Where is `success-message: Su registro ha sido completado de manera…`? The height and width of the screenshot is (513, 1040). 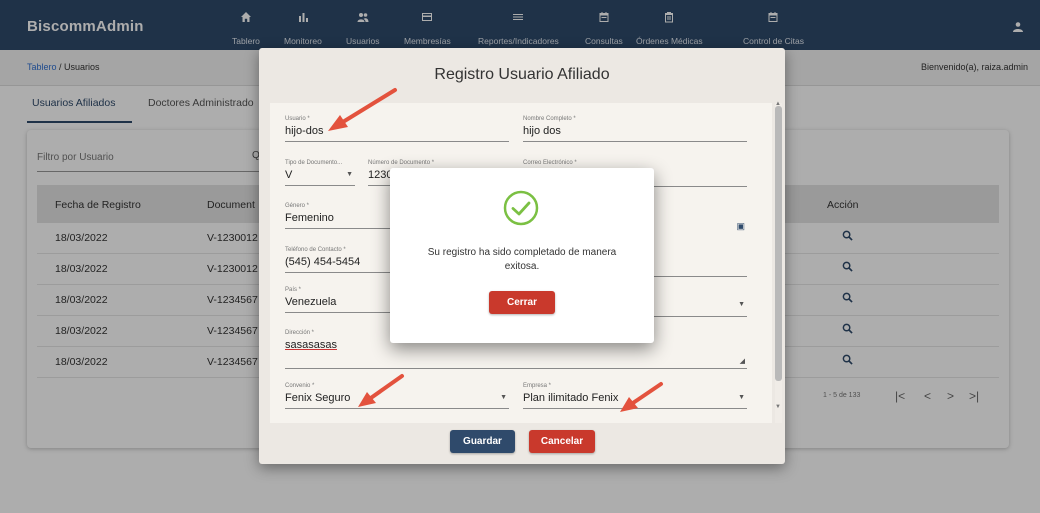
success-message: Su registro ha sido completado de manera… is located at coordinates (522, 259).